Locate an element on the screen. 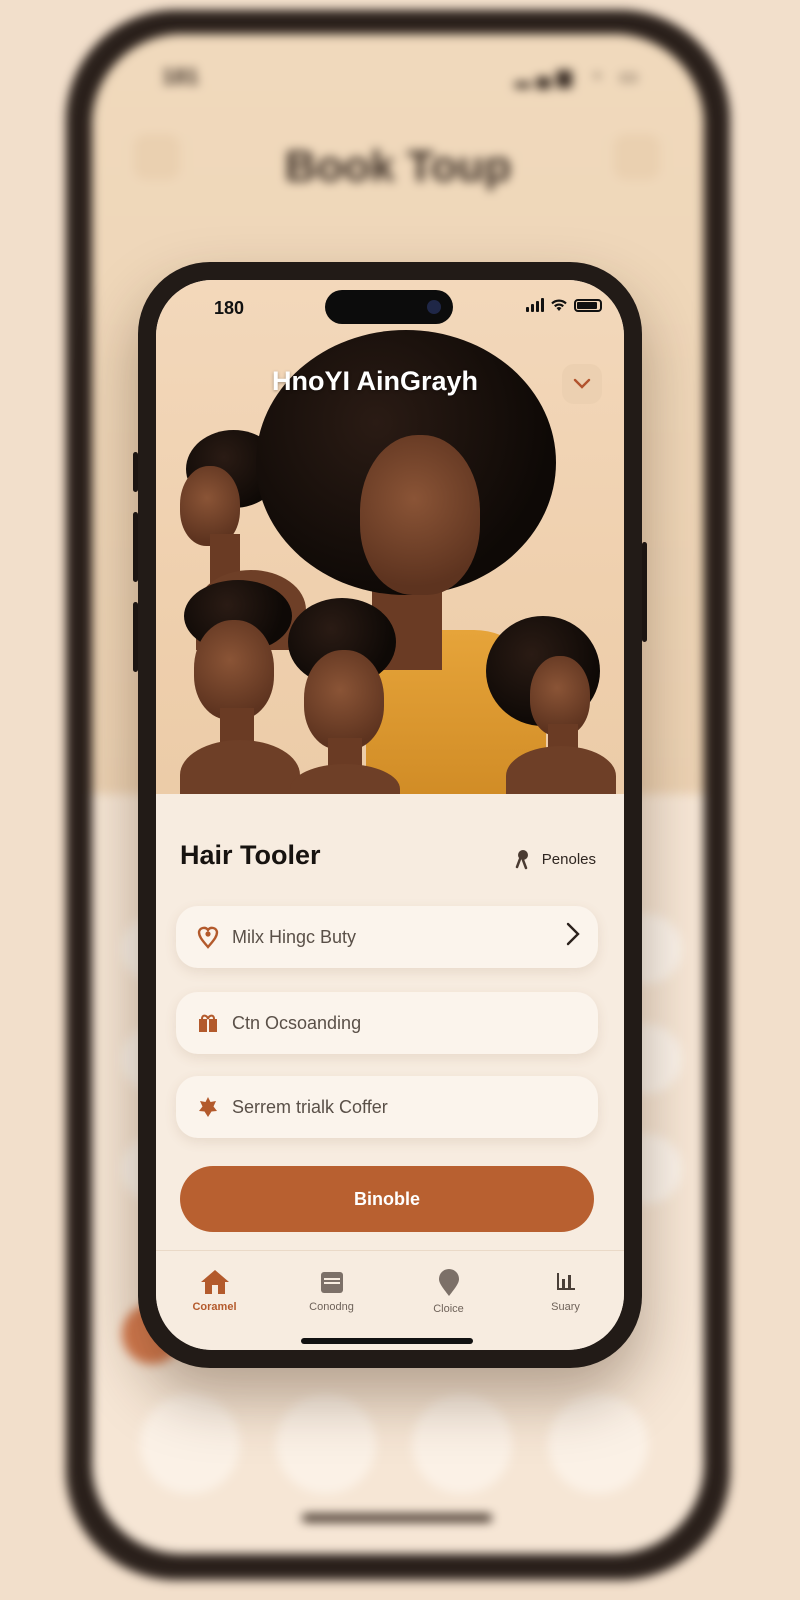  background-corner-icon is located at coordinates (637, 157).